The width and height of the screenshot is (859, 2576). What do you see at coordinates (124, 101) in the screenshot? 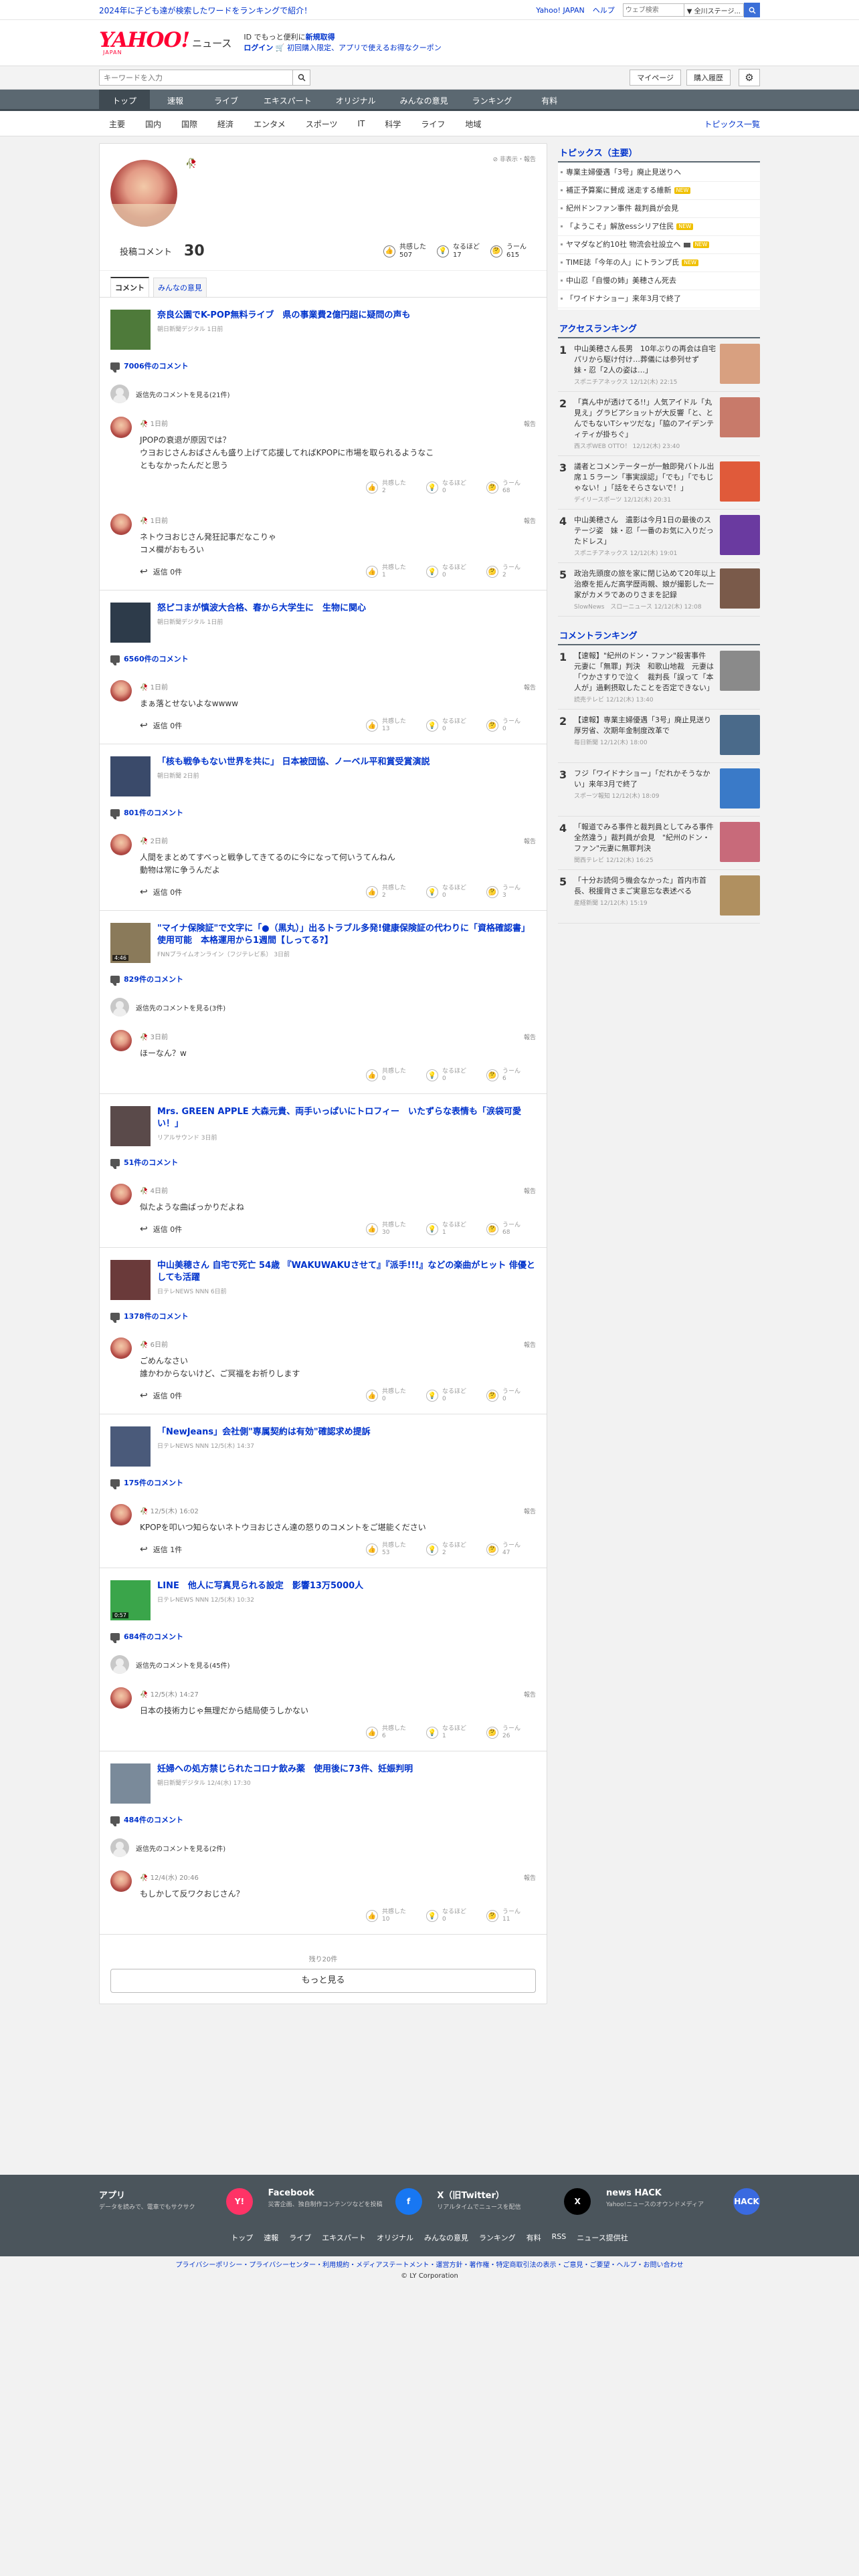
I see `gnav-item: トップ` at bounding box center [124, 101].